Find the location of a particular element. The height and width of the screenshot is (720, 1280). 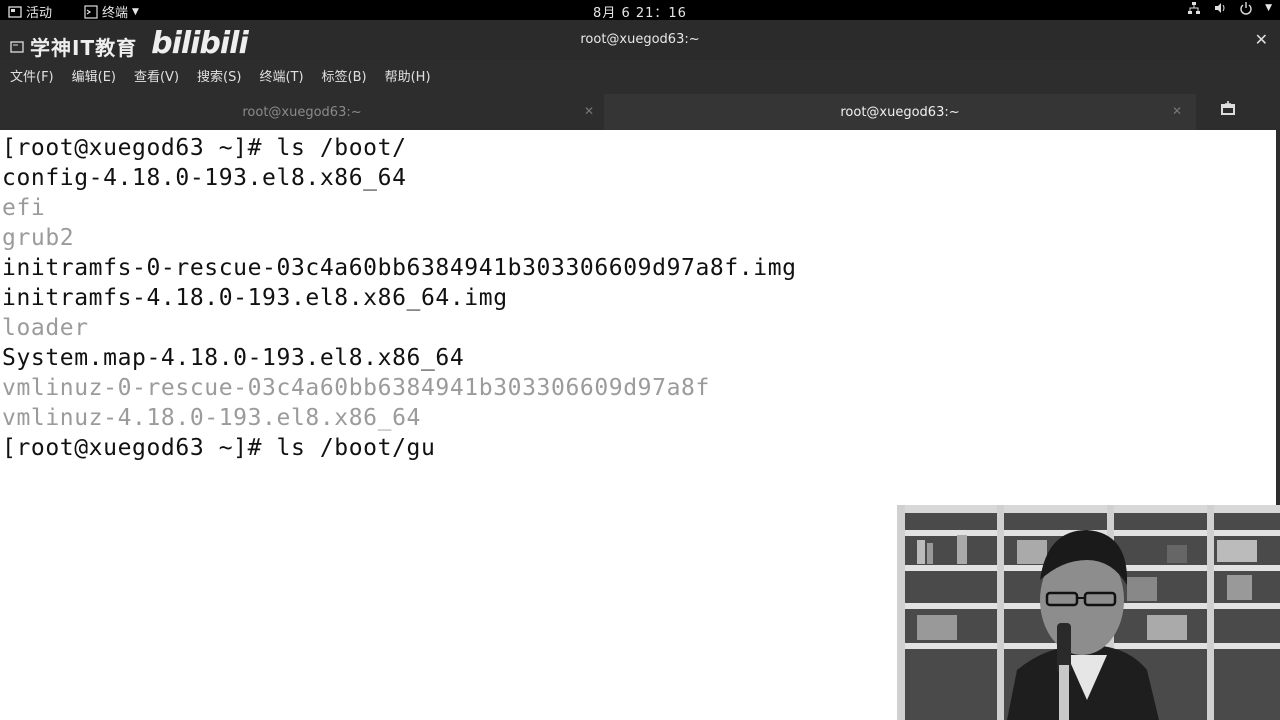

window-title: root@xuegod63:~ is located at coordinates (640, 39).